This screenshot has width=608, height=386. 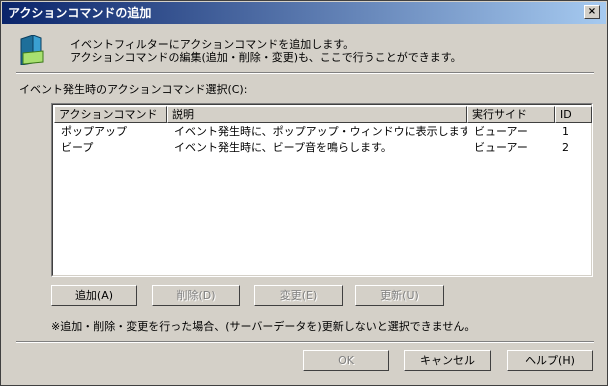 I want to click on window-title: アクションコマンドの追加, so click(x=80, y=13).